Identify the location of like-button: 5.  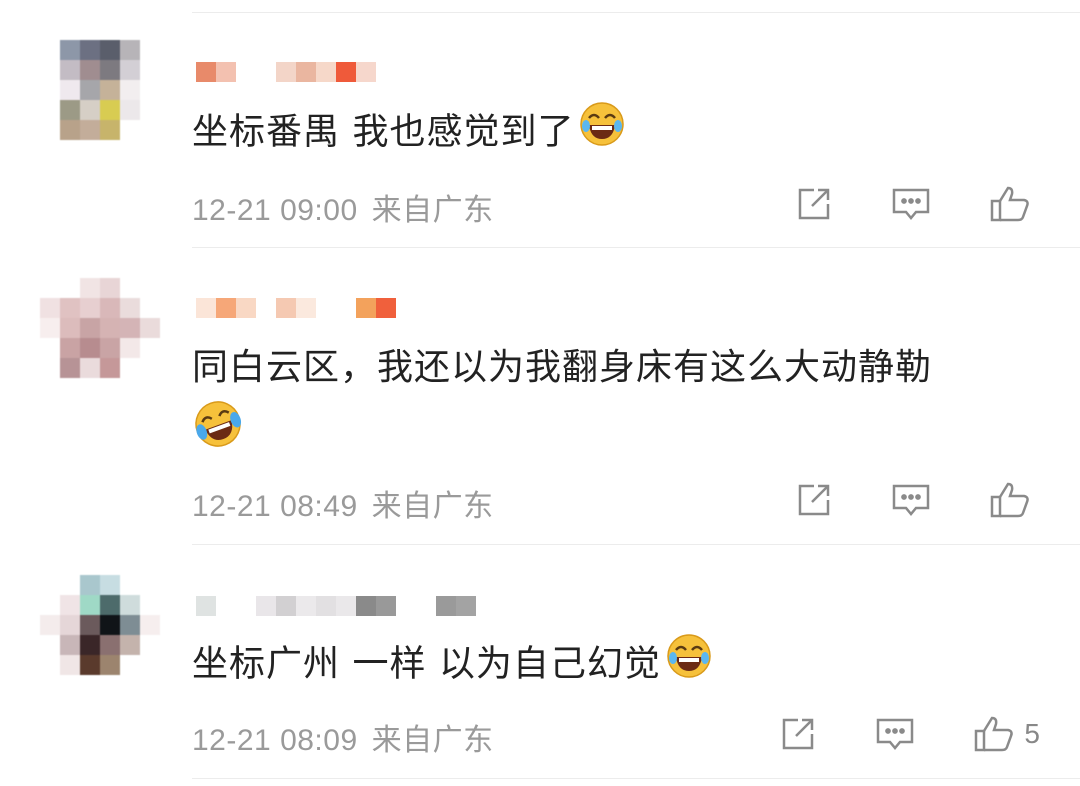
(1006, 734).